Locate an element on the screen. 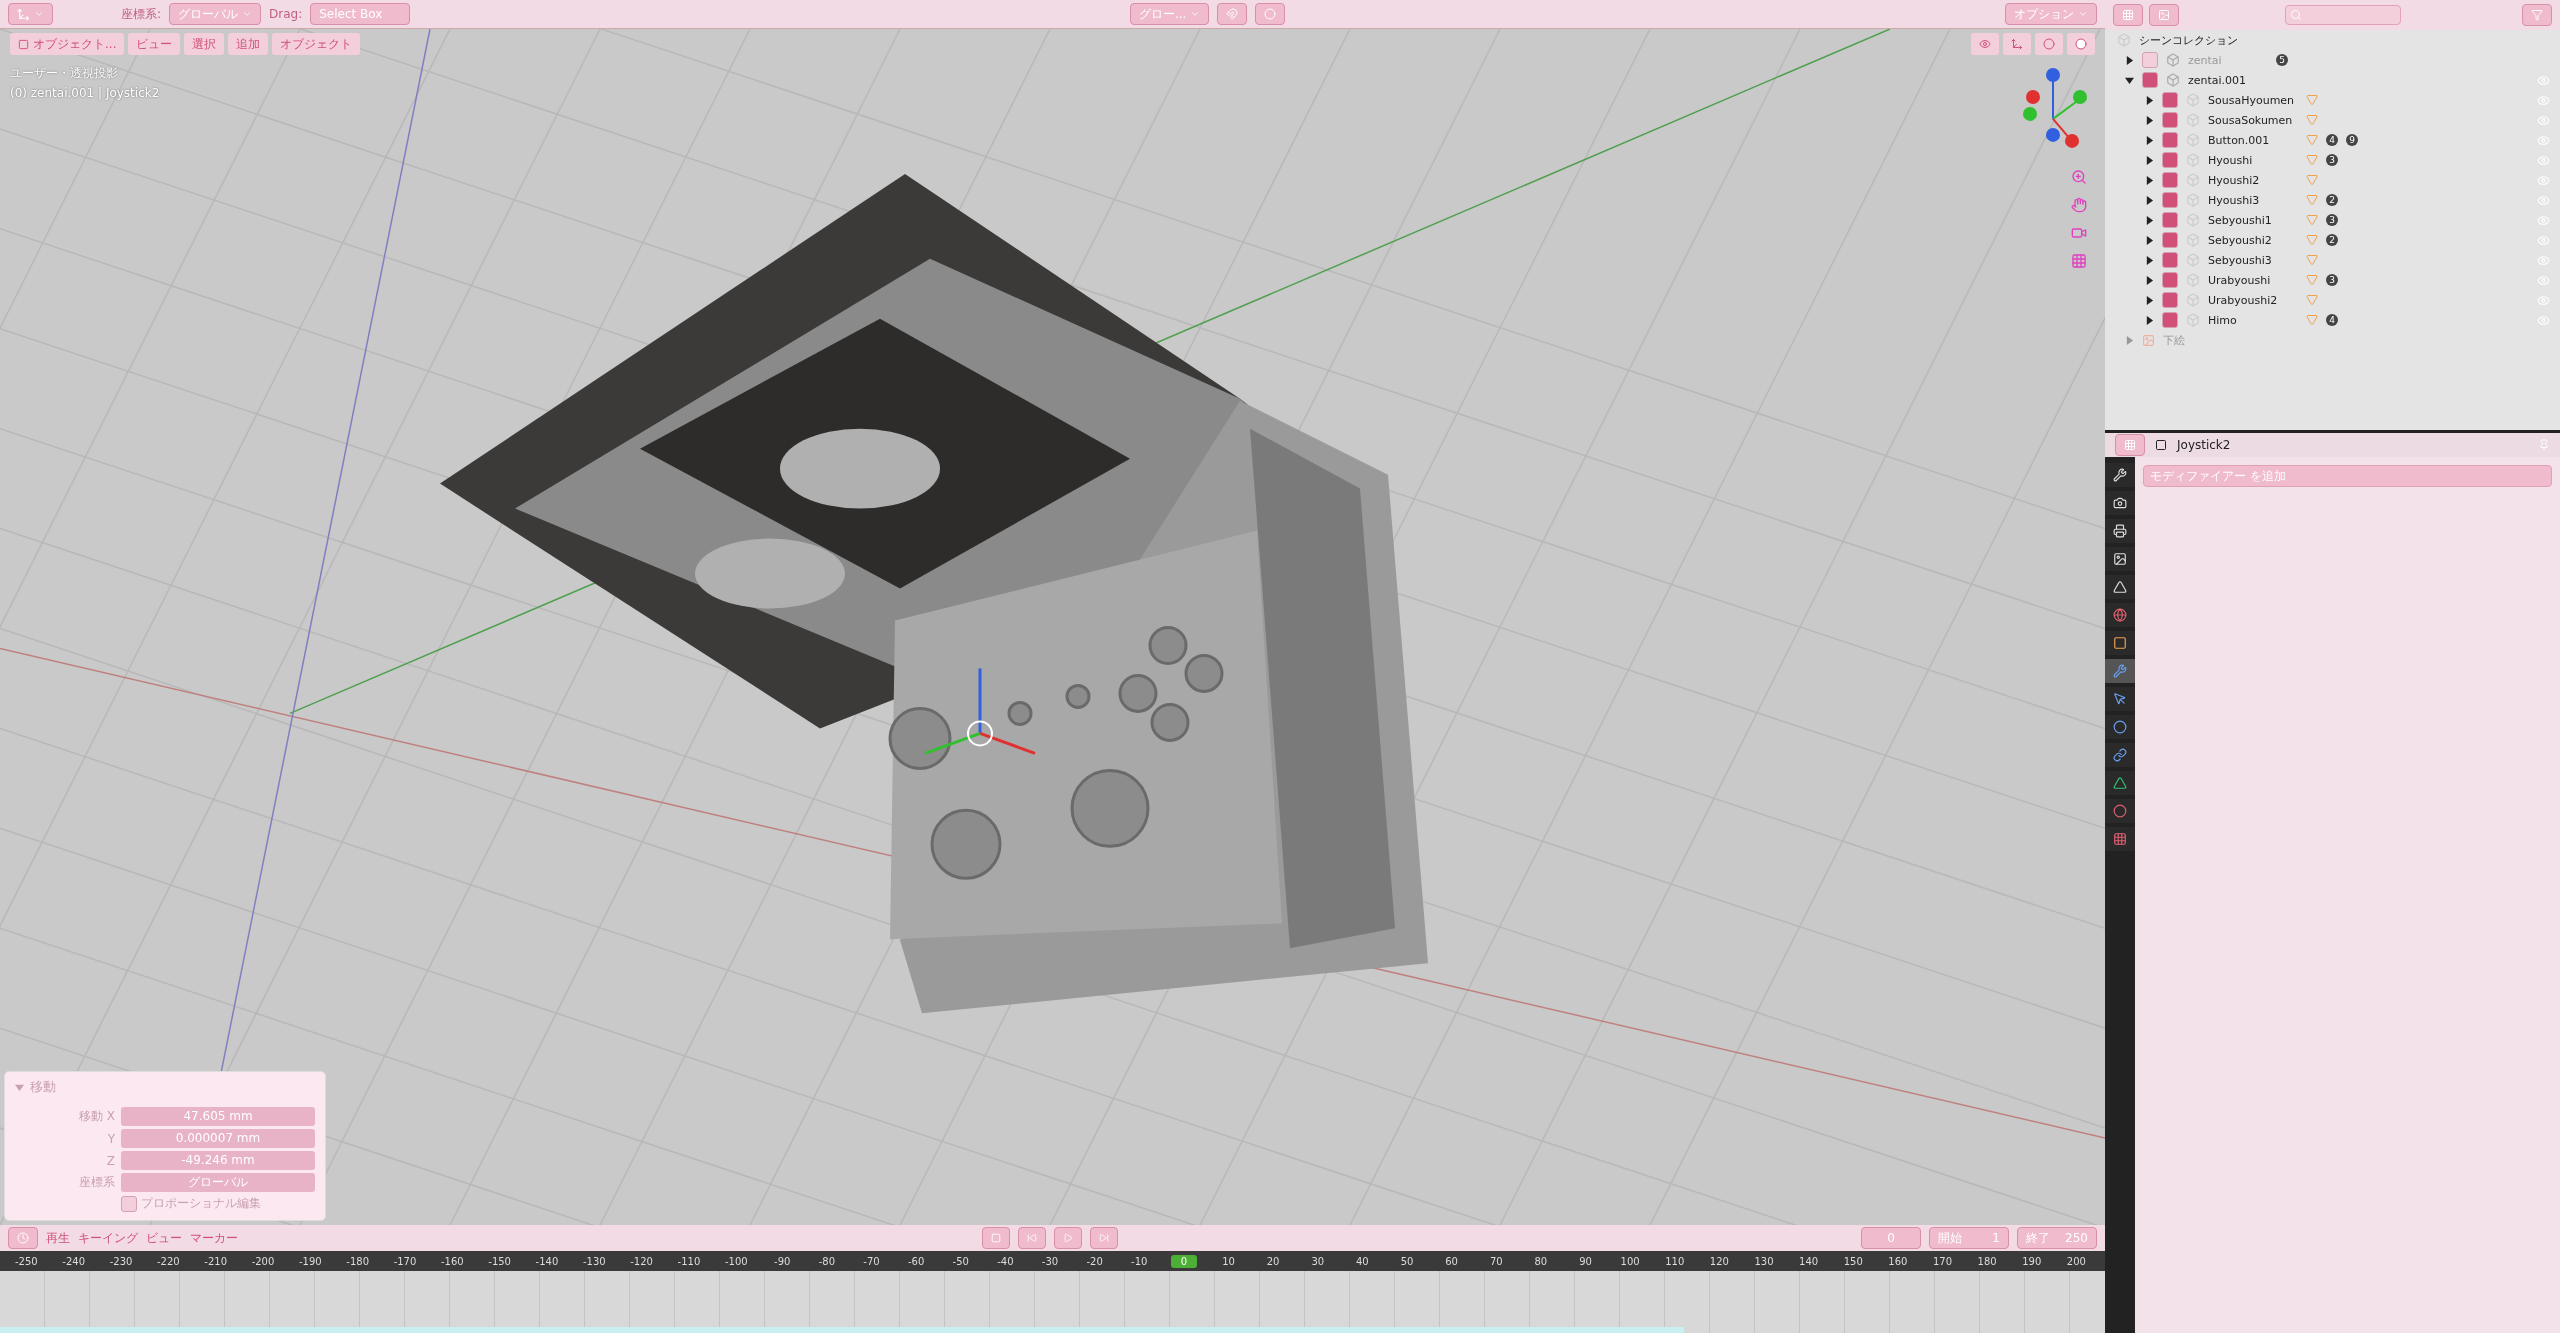 The width and height of the screenshot is (2560, 1333). coordinate-dropdown: グローバル is located at coordinates (218, 1182).